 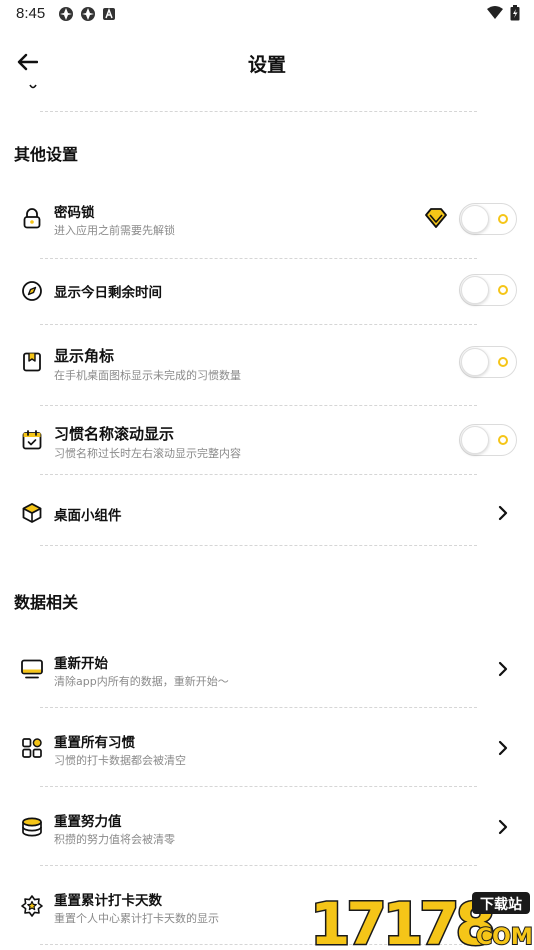 I want to click on row-subtitle: 习惯名称过长时左右滚动显示完整内容, so click(x=147, y=453).